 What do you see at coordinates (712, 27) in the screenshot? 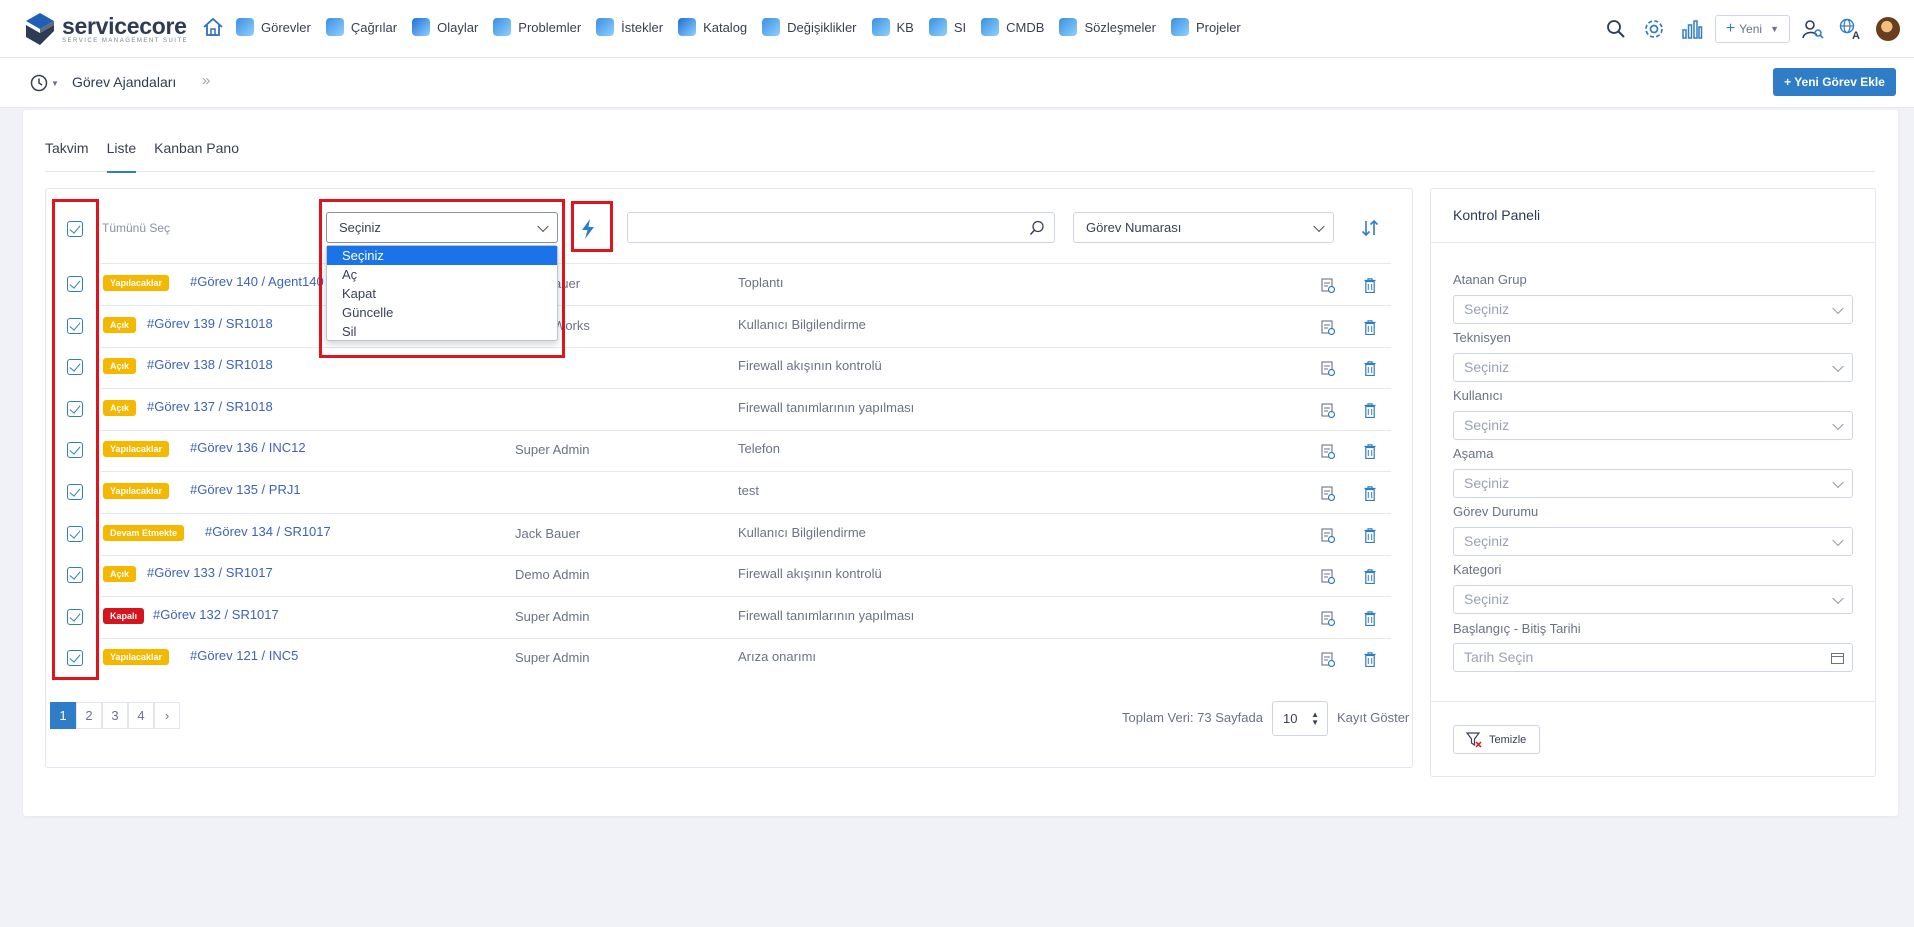
I see `nav-item-catalog: Katalog` at bounding box center [712, 27].